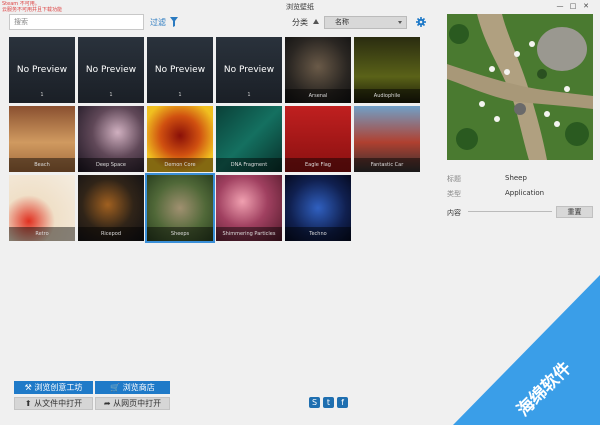  What do you see at coordinates (510, 211) in the screenshot?
I see `content-slider` at bounding box center [510, 211].